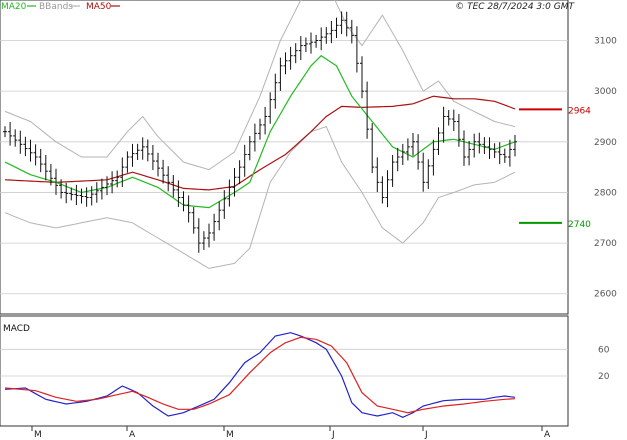 Image resolution: width=627 pixels, height=440 pixels. Describe the element at coordinates (604, 350) in the screenshot. I see `macd-y-tick-label: 60` at that location.